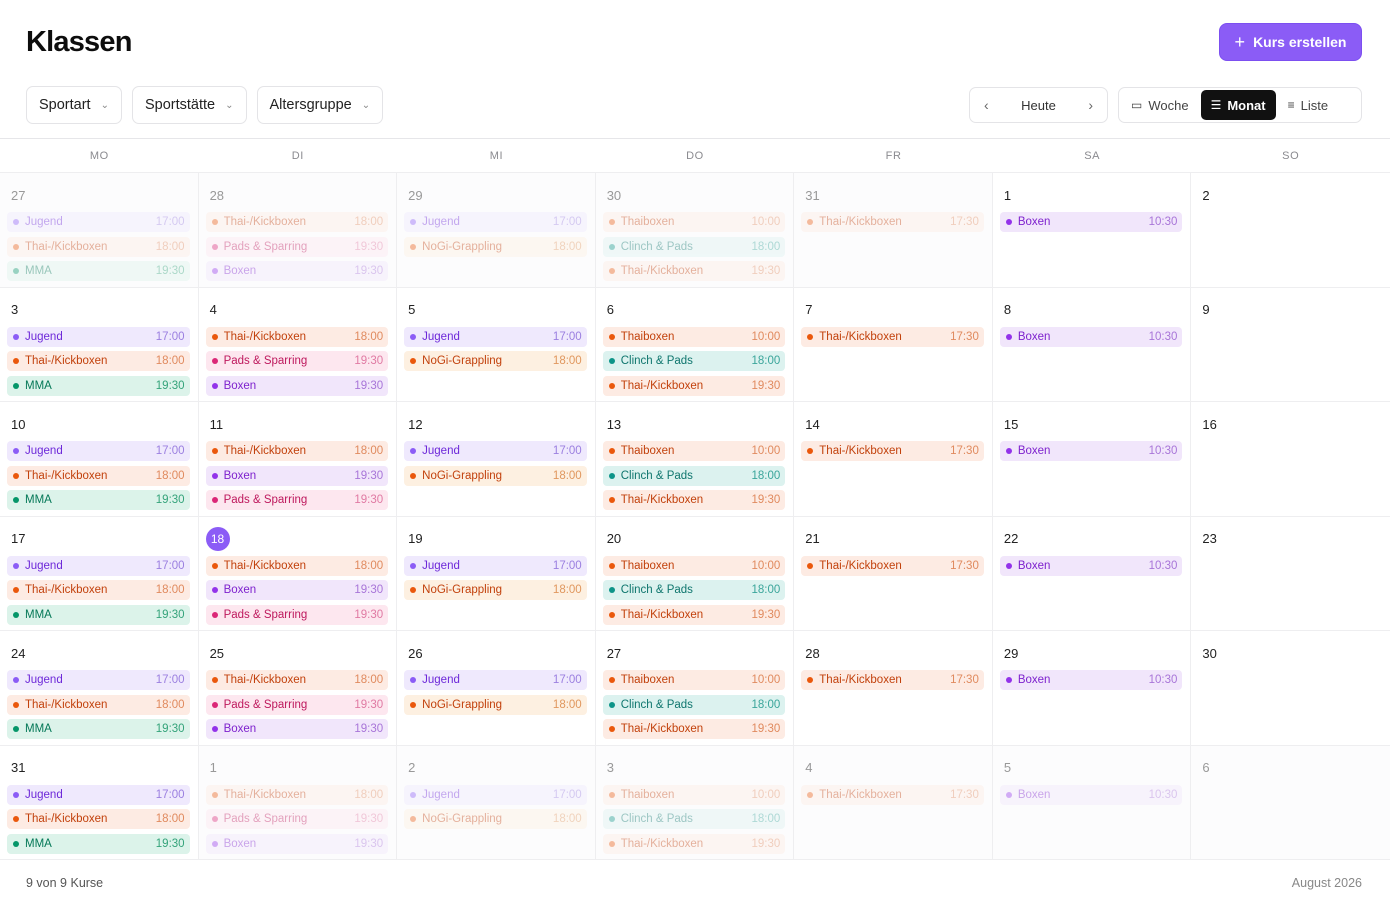 This screenshot has width=1390, height=920. I want to click on calendar-day-cell: 31 Thai-/Kickboxen 17:30, so click(893, 230).